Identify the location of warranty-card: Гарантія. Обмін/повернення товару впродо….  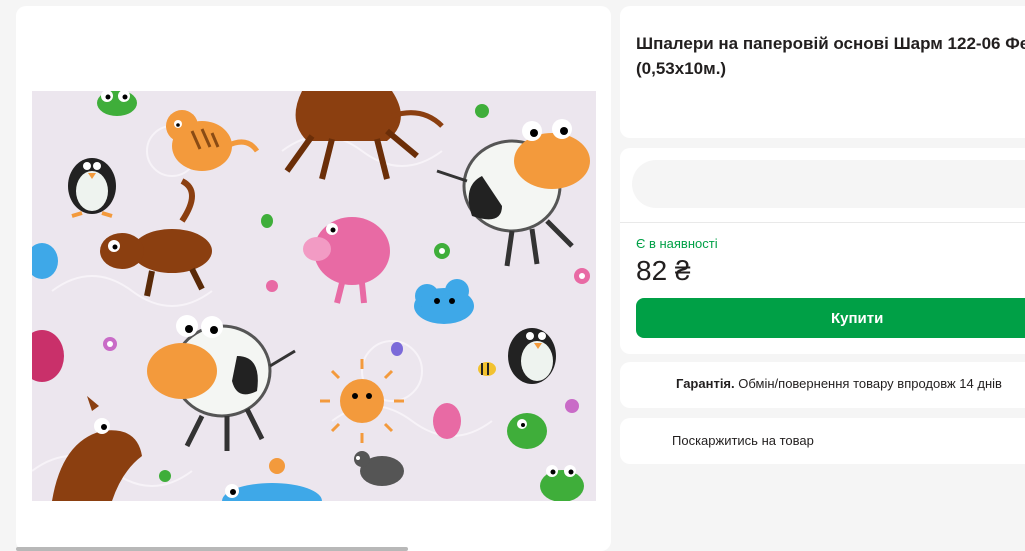
(822, 385).